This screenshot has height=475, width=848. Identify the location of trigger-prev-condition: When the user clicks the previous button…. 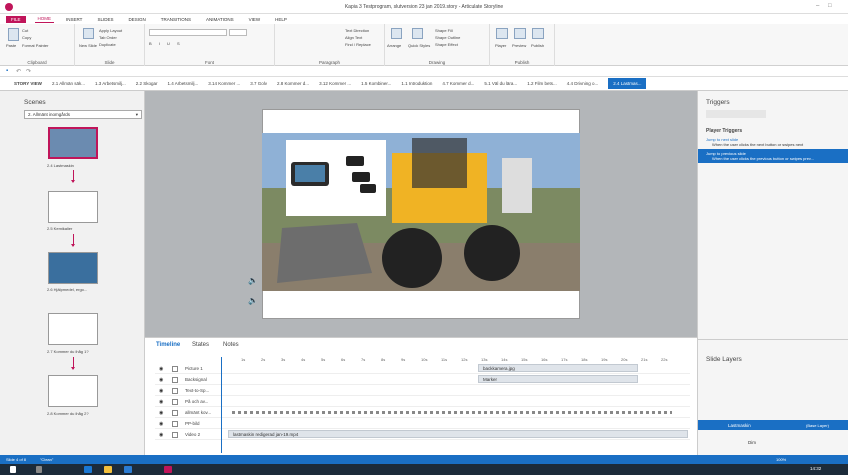
(763, 158).